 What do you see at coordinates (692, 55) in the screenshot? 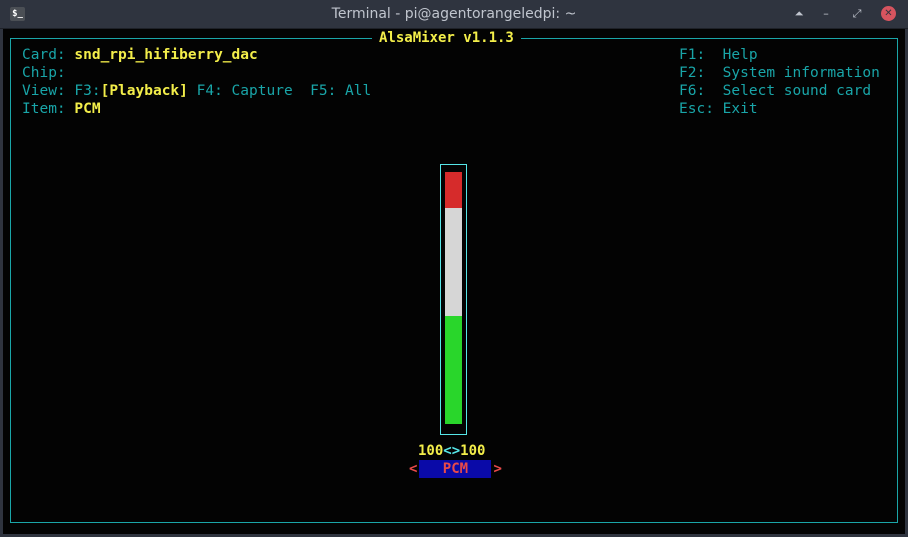
I see `help-key: F1:` at bounding box center [692, 55].